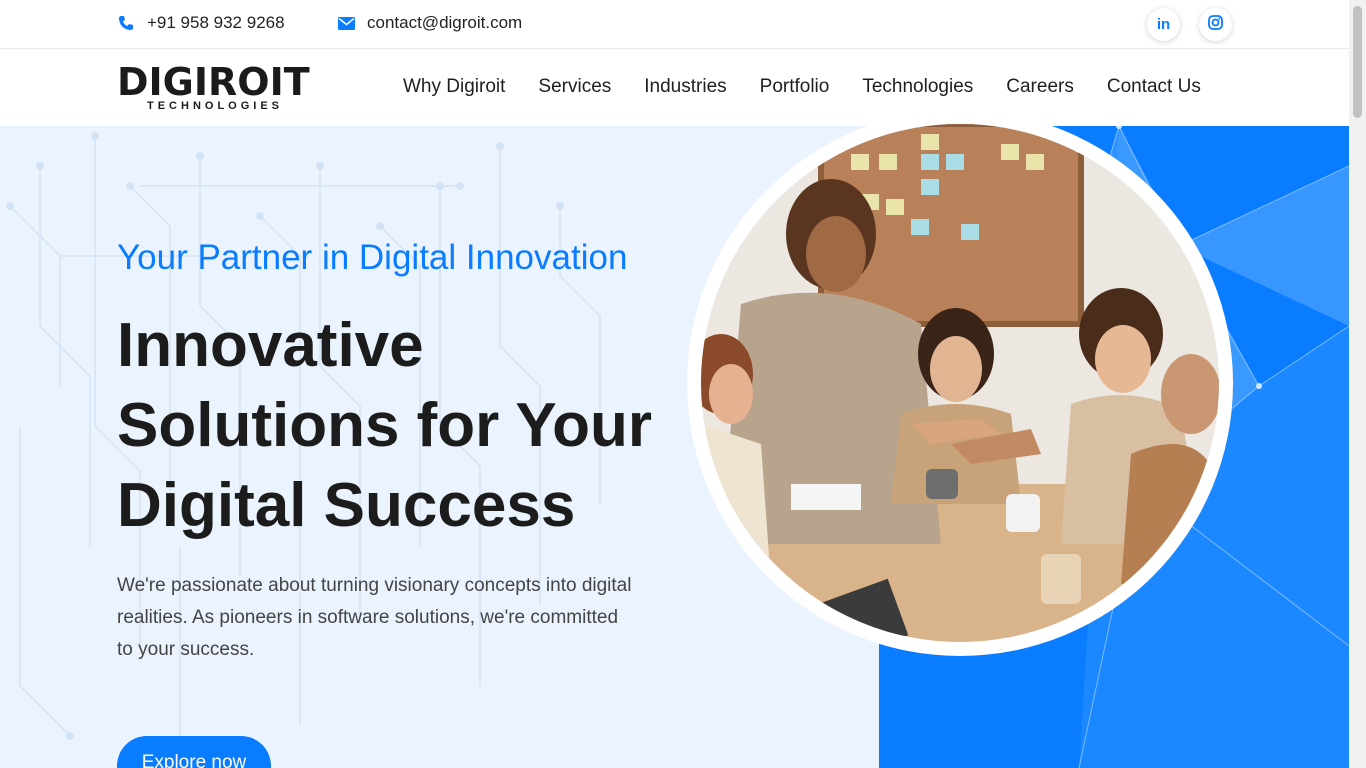 Image resolution: width=1366 pixels, height=768 pixels. What do you see at coordinates (445, 22) in the screenshot?
I see `email-address: contact@digroit.com` at bounding box center [445, 22].